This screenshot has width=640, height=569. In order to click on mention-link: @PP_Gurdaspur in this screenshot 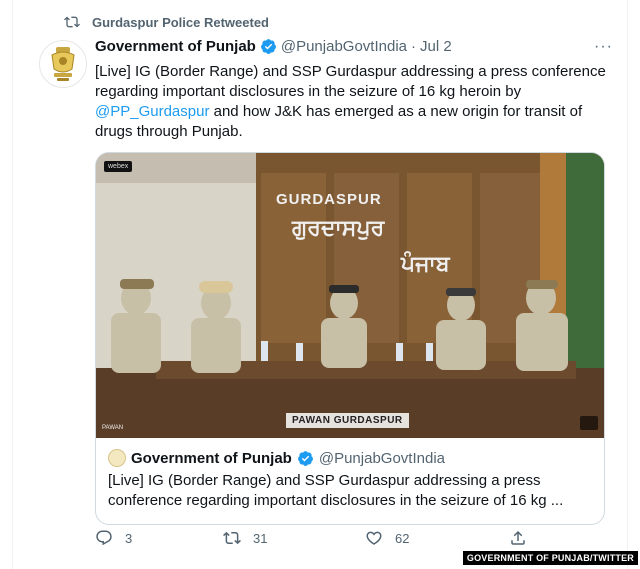, I will do `click(152, 111)`.